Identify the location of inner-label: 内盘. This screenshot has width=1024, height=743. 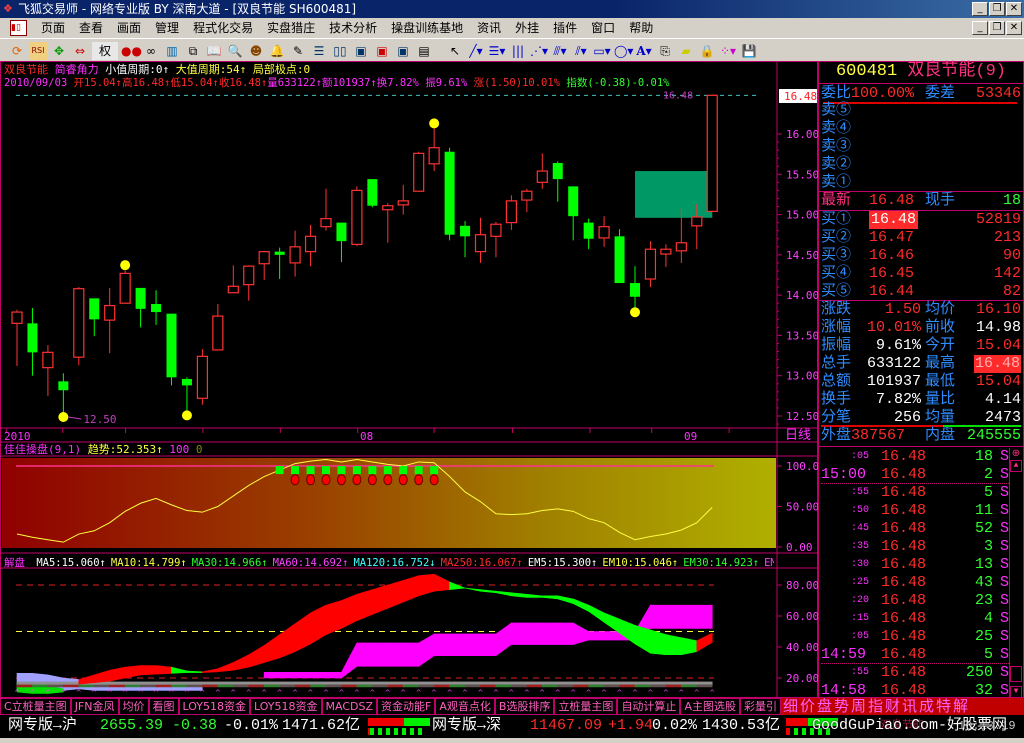
(940, 435).